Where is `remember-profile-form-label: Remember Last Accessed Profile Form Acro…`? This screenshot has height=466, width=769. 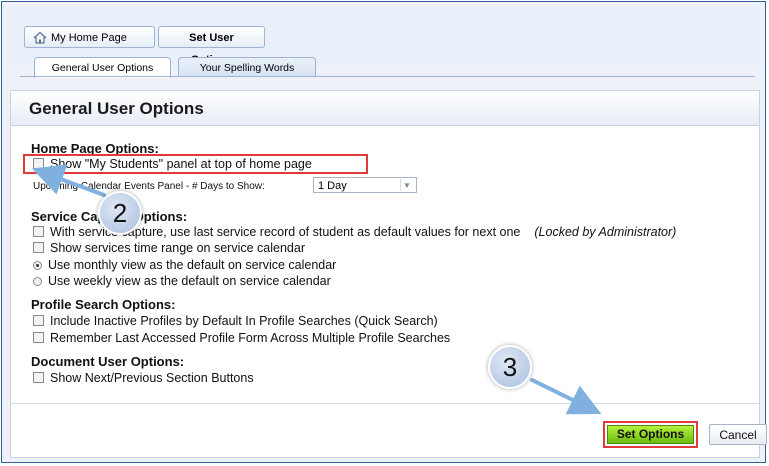 remember-profile-form-label: Remember Last Accessed Profile Form Acro… is located at coordinates (250, 338).